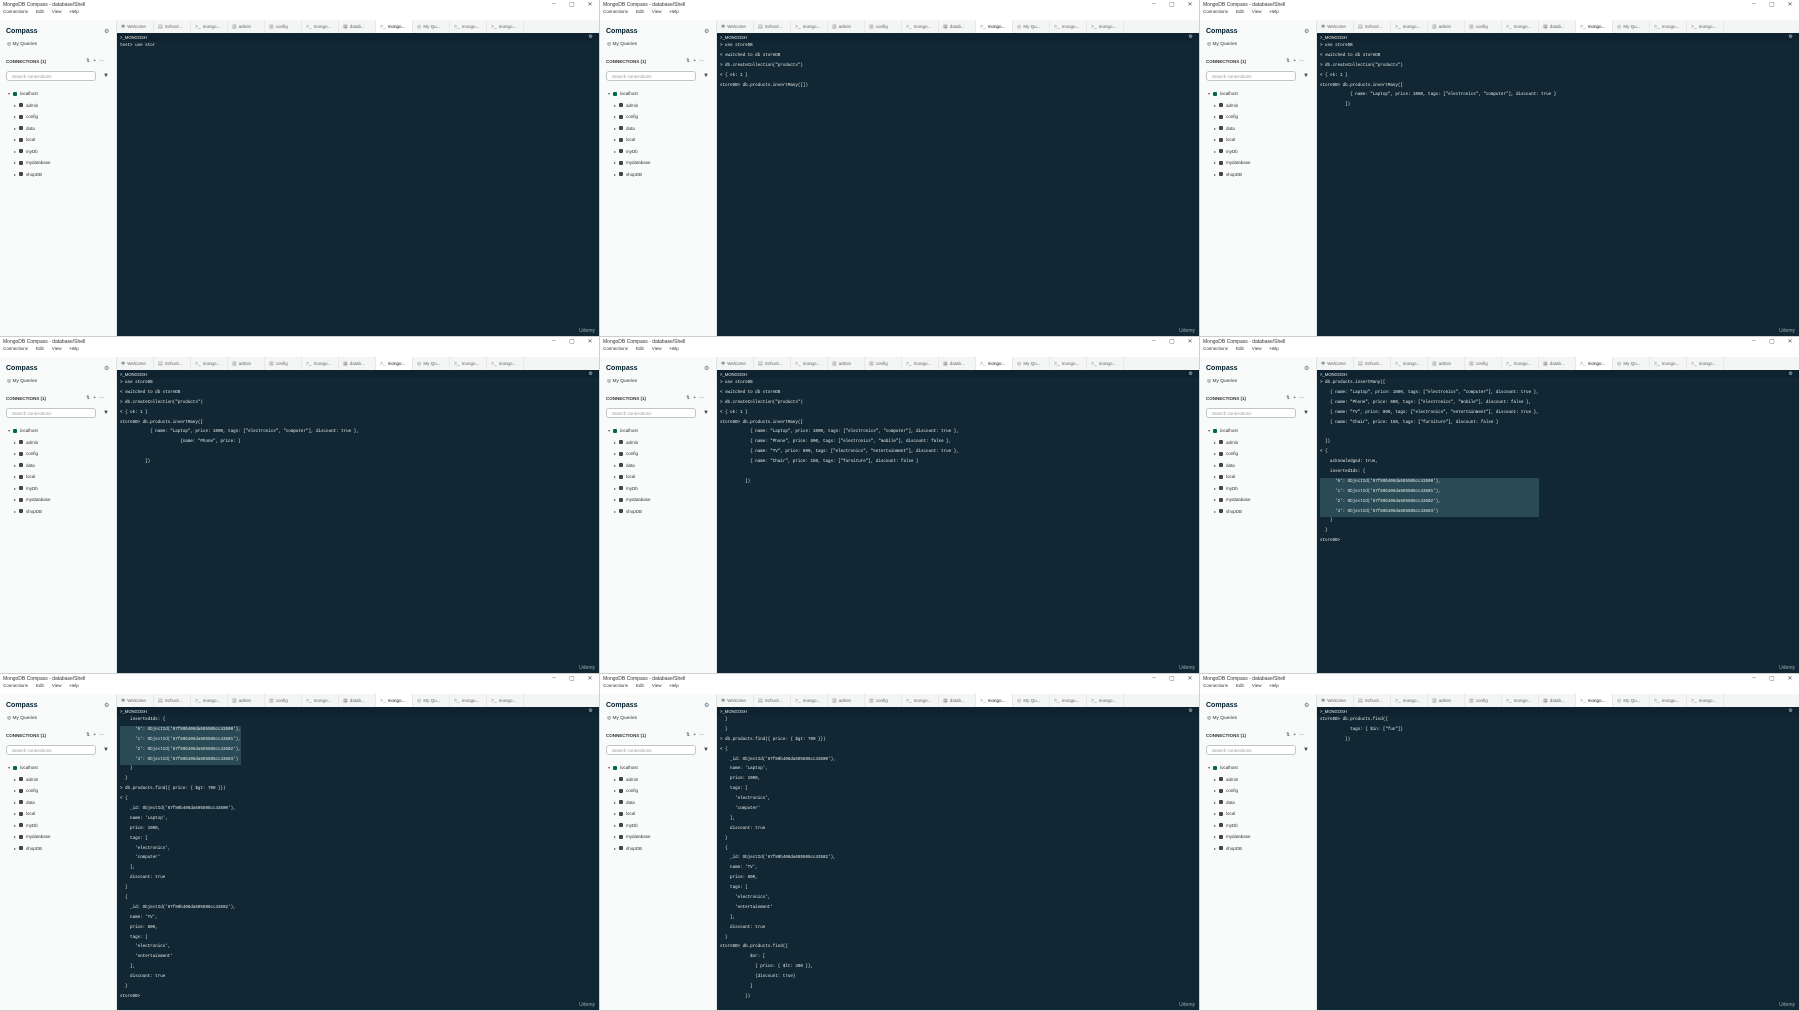 The width and height of the screenshot is (1800, 1011). I want to click on tree-database-admin: ▸ admin, so click(29, 443).